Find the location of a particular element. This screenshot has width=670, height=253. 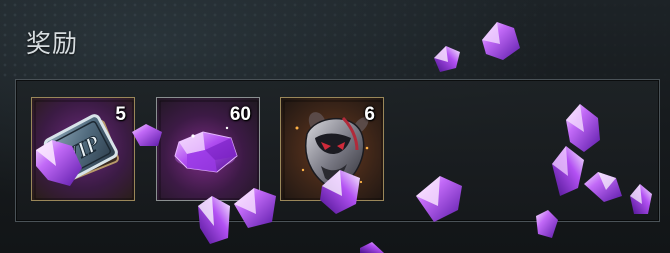

reward-slot-demon-mask: 6 is located at coordinates (332, 149).